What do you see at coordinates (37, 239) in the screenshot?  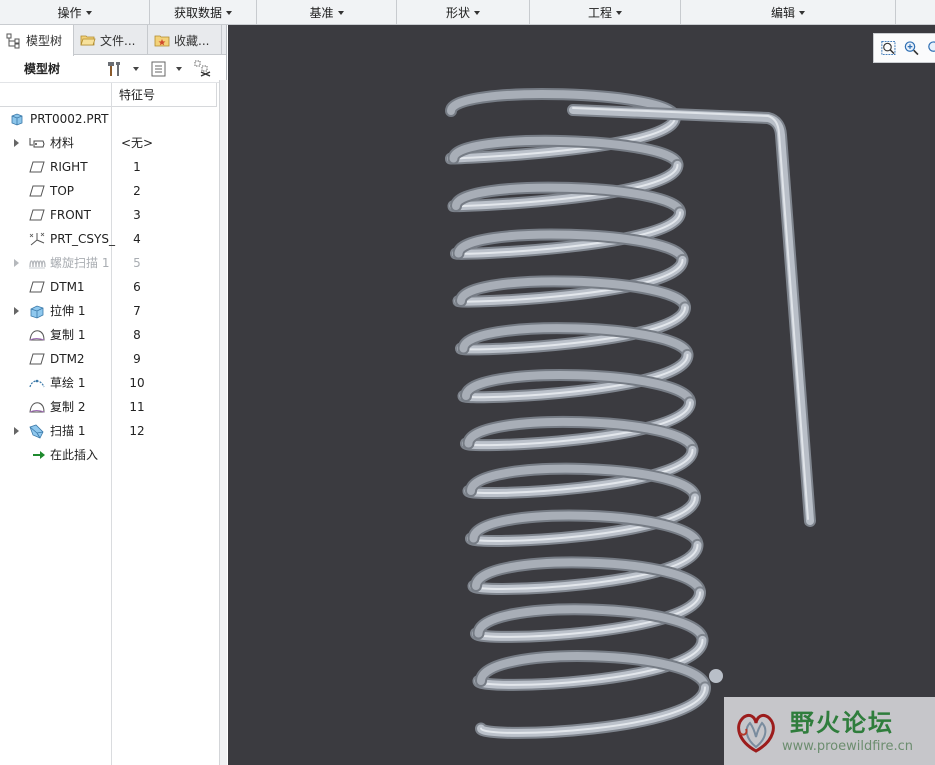 I see `csys-icon` at bounding box center [37, 239].